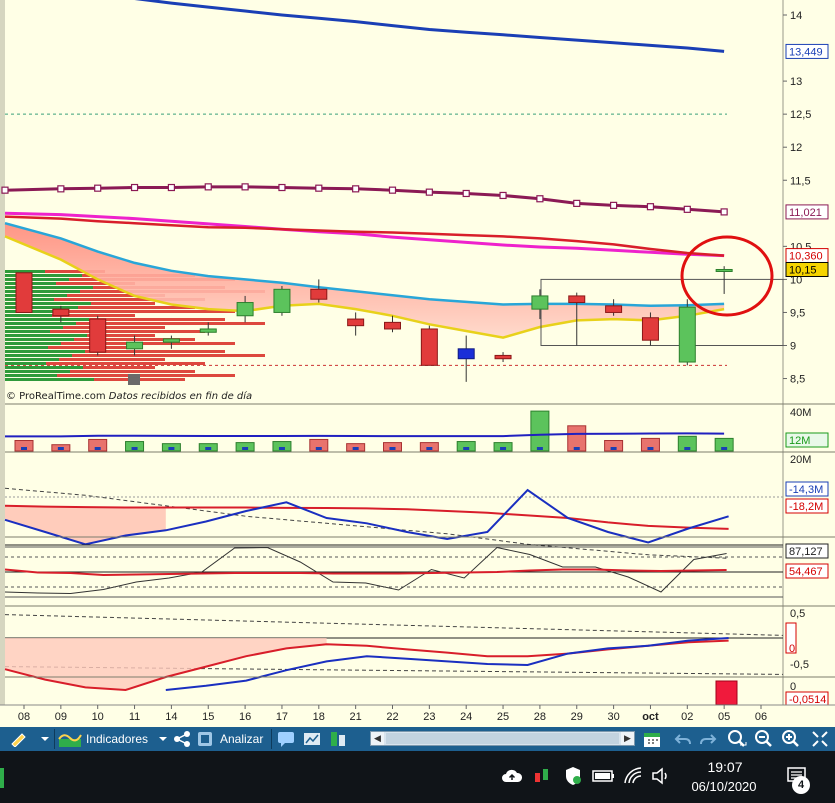  I want to click on comment-button, so click(286, 739).